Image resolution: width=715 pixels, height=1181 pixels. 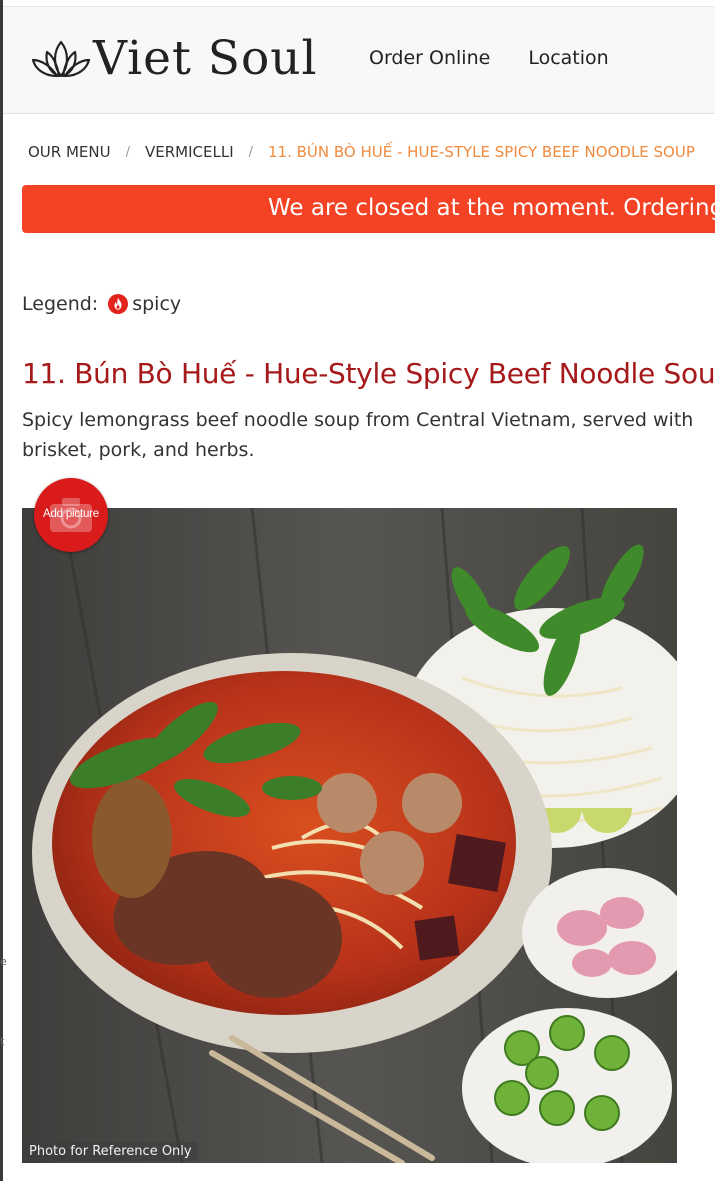 What do you see at coordinates (359, 60) in the screenshot?
I see `site-header: Viet Soul Order Online Location` at bounding box center [359, 60].